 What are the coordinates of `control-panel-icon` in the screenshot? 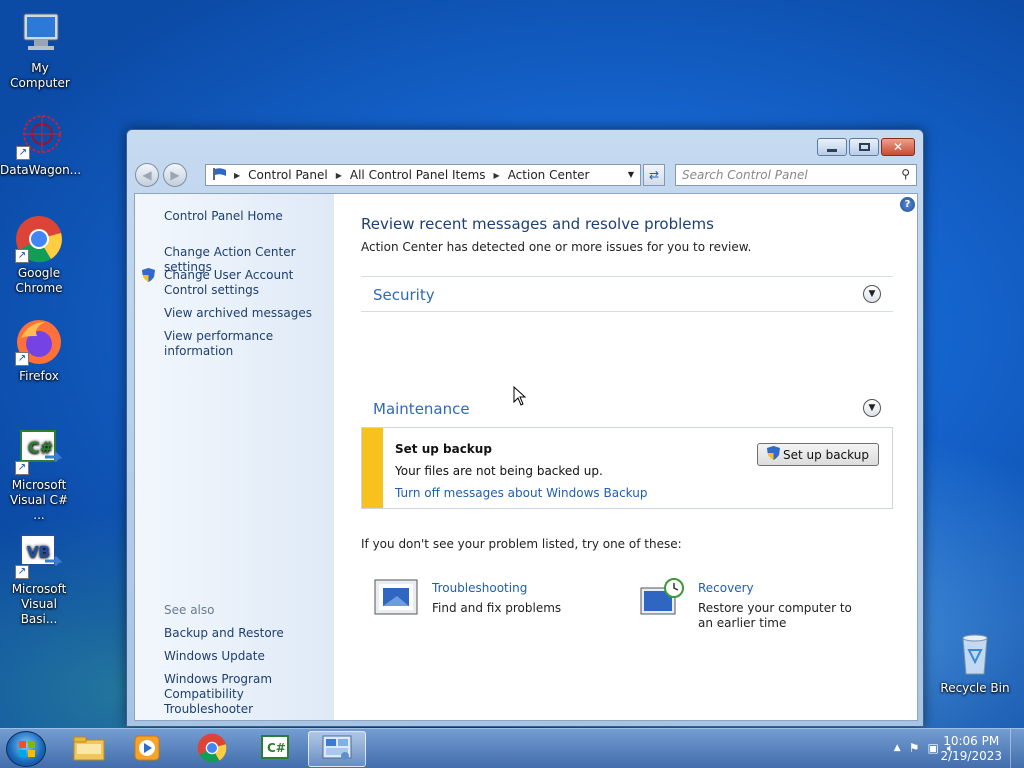 It's located at (337, 749).